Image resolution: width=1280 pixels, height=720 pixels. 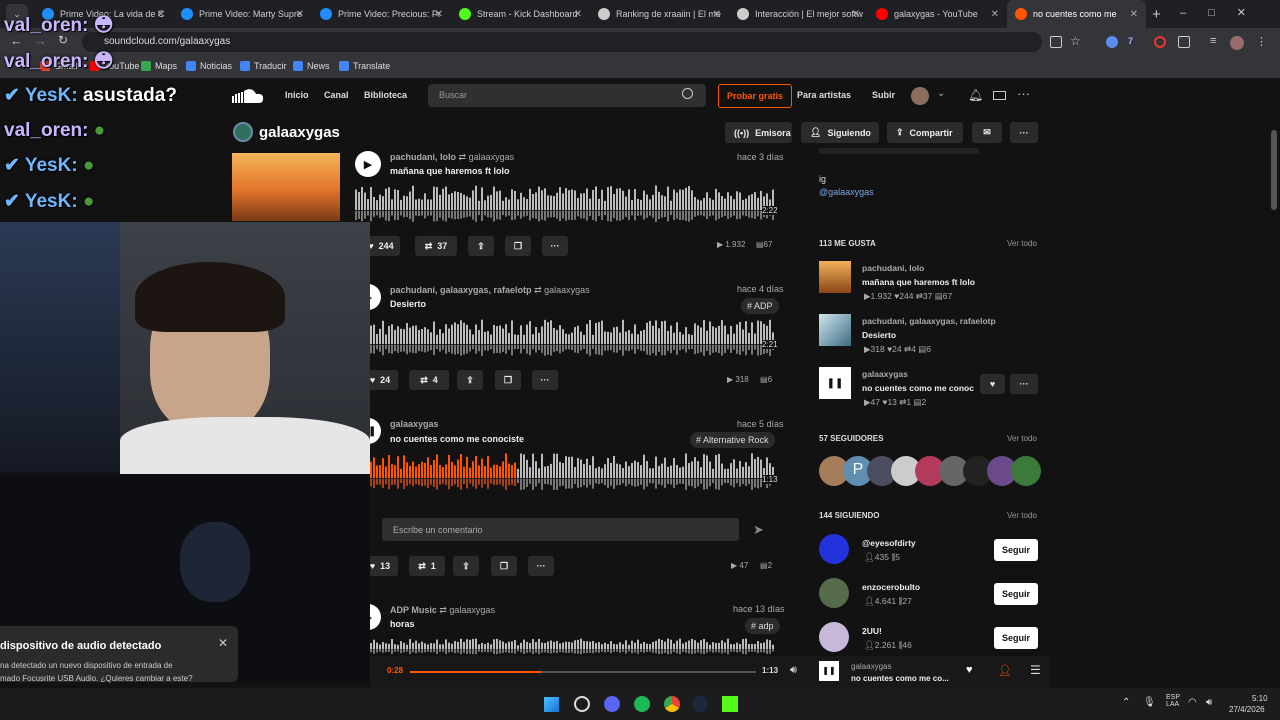 I want to click on browser-tab: Stream - Kick Dashboard ✕, so click(x=520, y=14).